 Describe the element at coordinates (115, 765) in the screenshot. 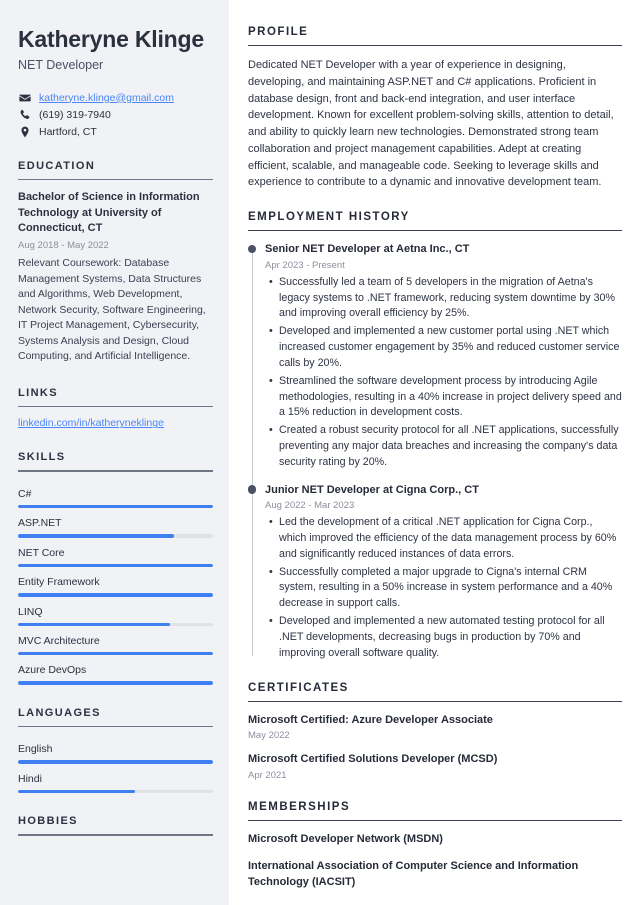

I see `languages-list: English Hindi` at that location.